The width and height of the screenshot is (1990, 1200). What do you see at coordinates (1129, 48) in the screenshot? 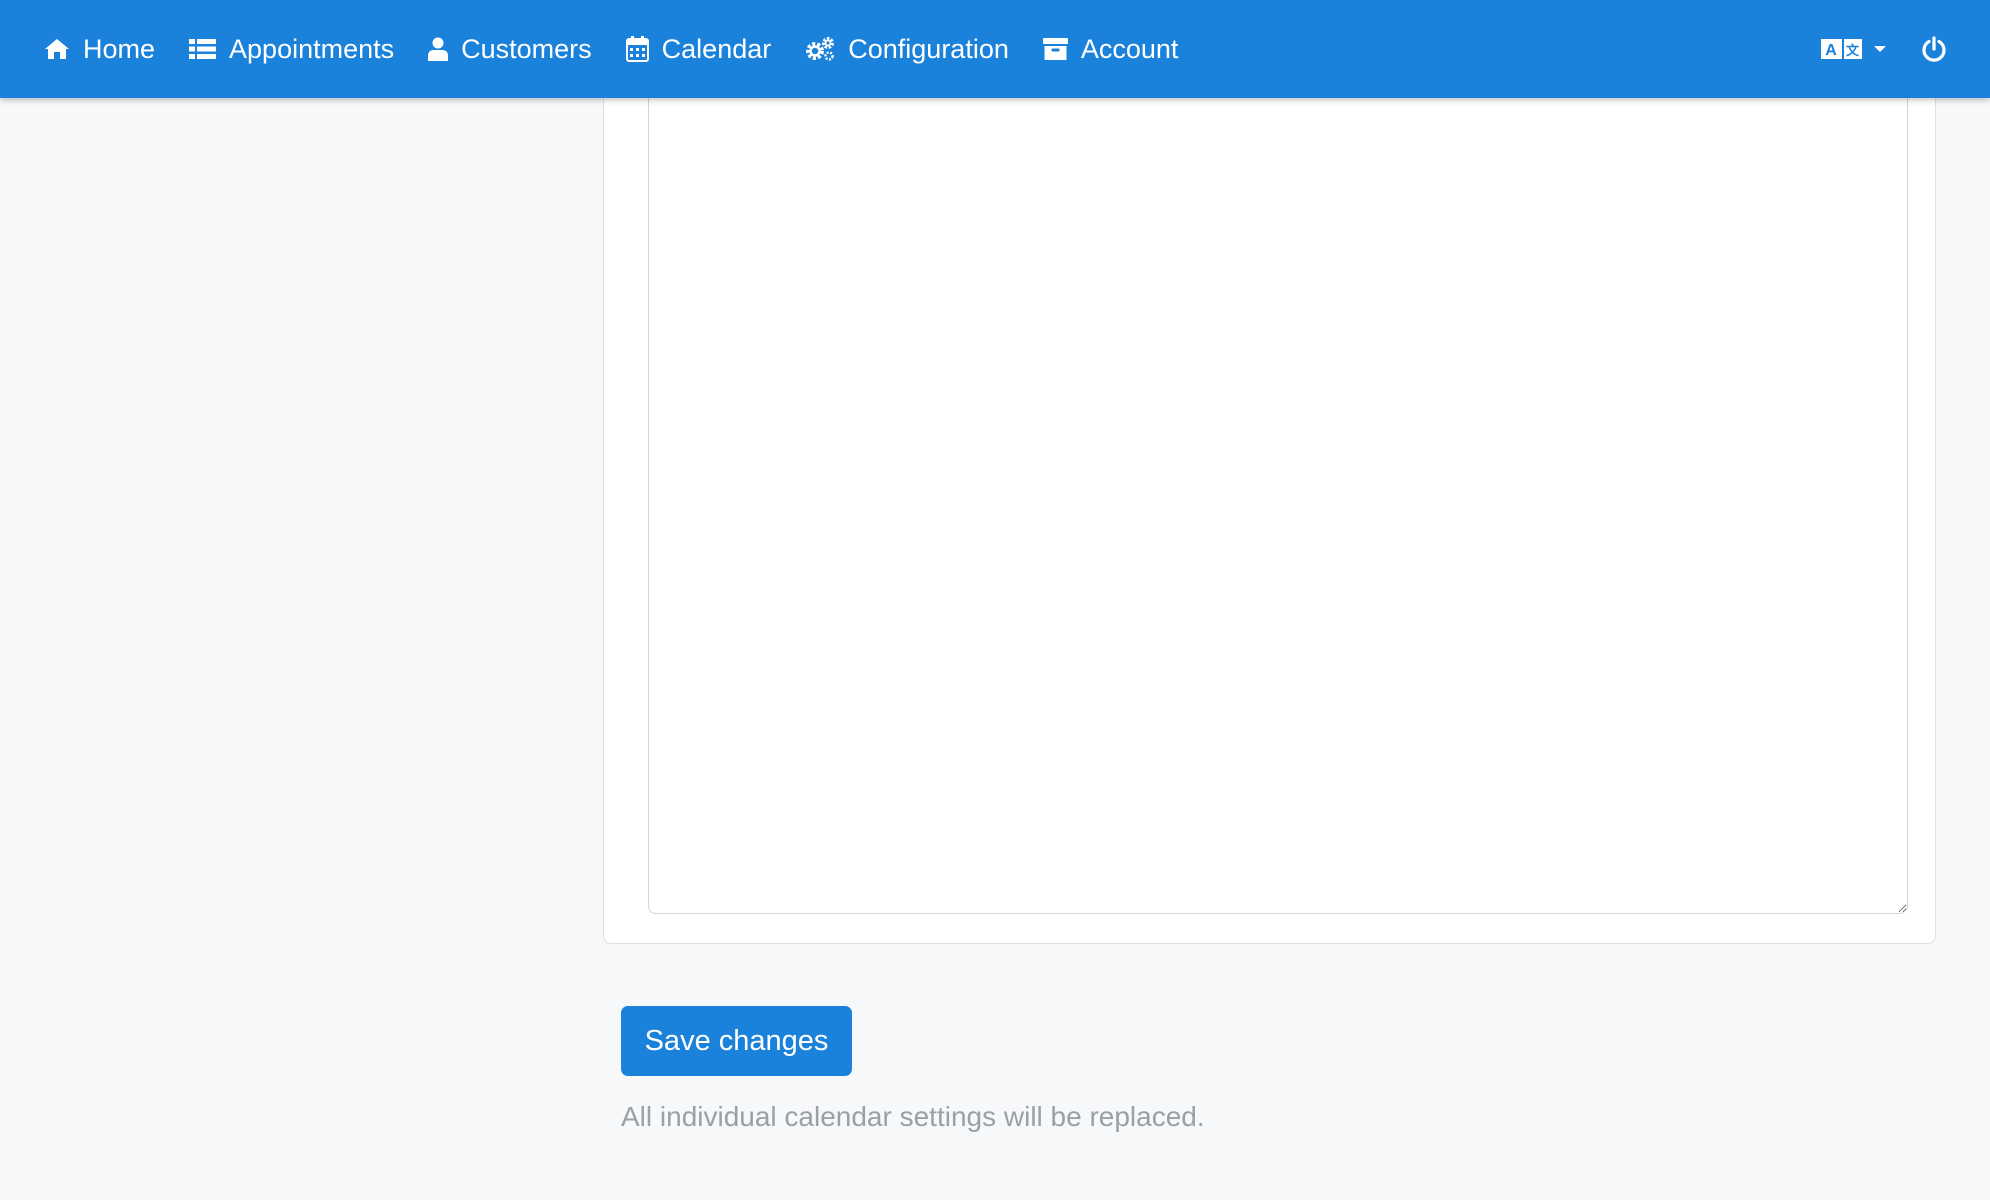
I see `nav-item-label: Account` at bounding box center [1129, 48].